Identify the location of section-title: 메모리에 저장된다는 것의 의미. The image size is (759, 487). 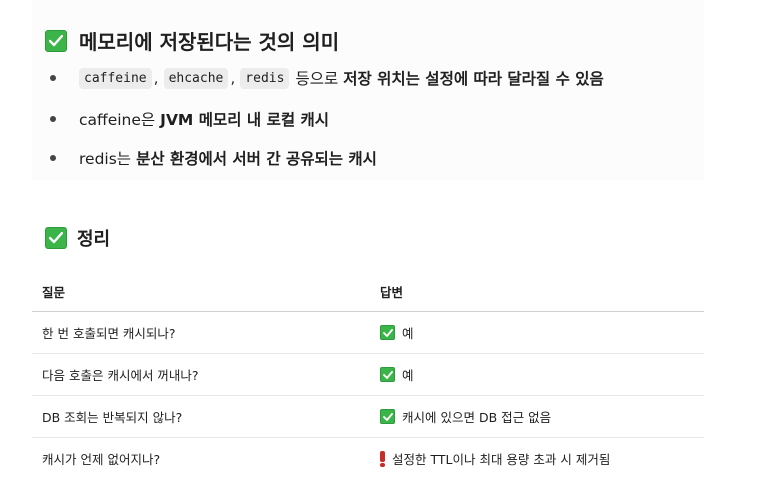
(209, 42).